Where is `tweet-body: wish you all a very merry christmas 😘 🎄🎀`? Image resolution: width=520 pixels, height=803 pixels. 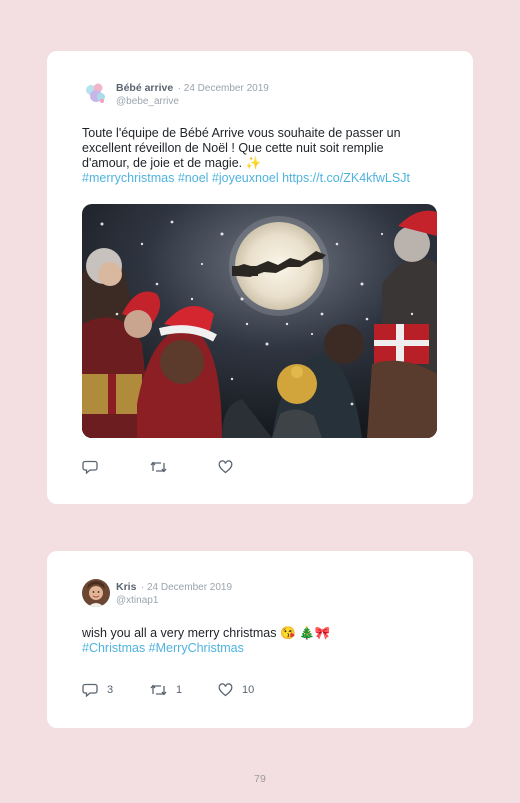 tweet-body: wish you all a very merry christmas 😘 🎄🎀 is located at coordinates (206, 633).